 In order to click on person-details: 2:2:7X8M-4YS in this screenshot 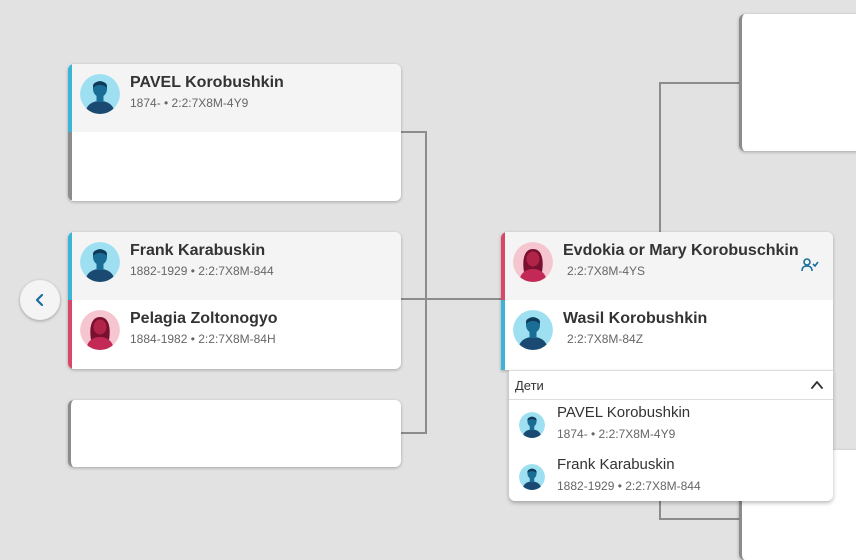, I will do `click(606, 271)`.